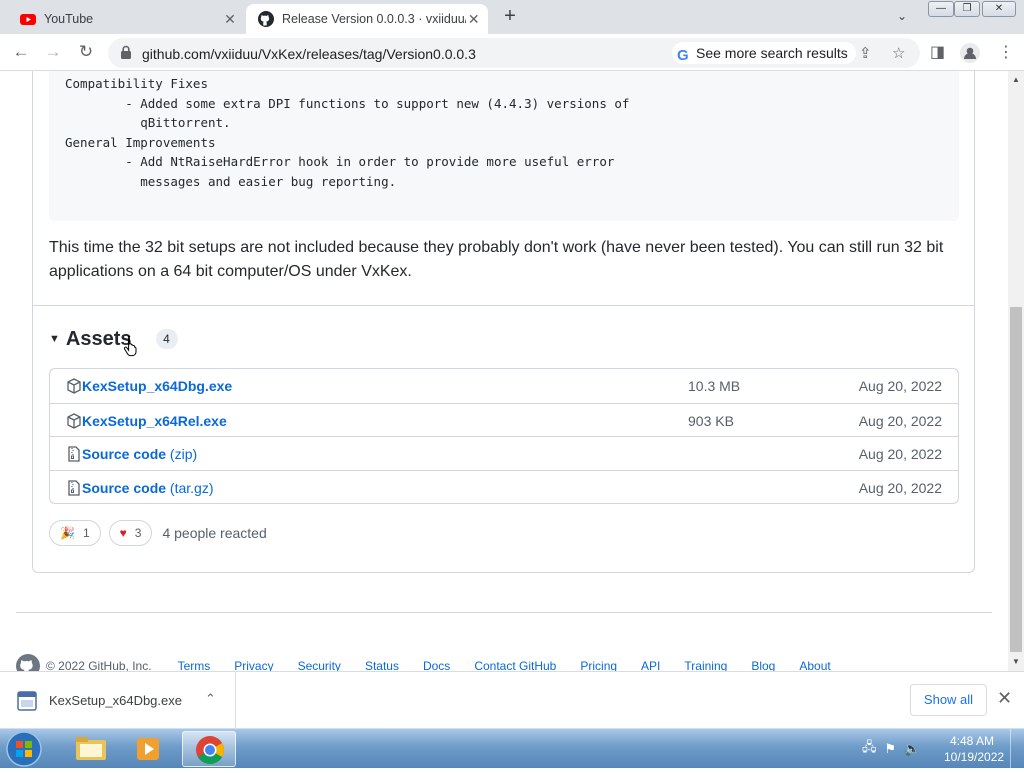 This screenshot has height=773, width=1024. What do you see at coordinates (154, 421) in the screenshot?
I see `asset-link: KexSetup_x64Rel.exe` at bounding box center [154, 421].